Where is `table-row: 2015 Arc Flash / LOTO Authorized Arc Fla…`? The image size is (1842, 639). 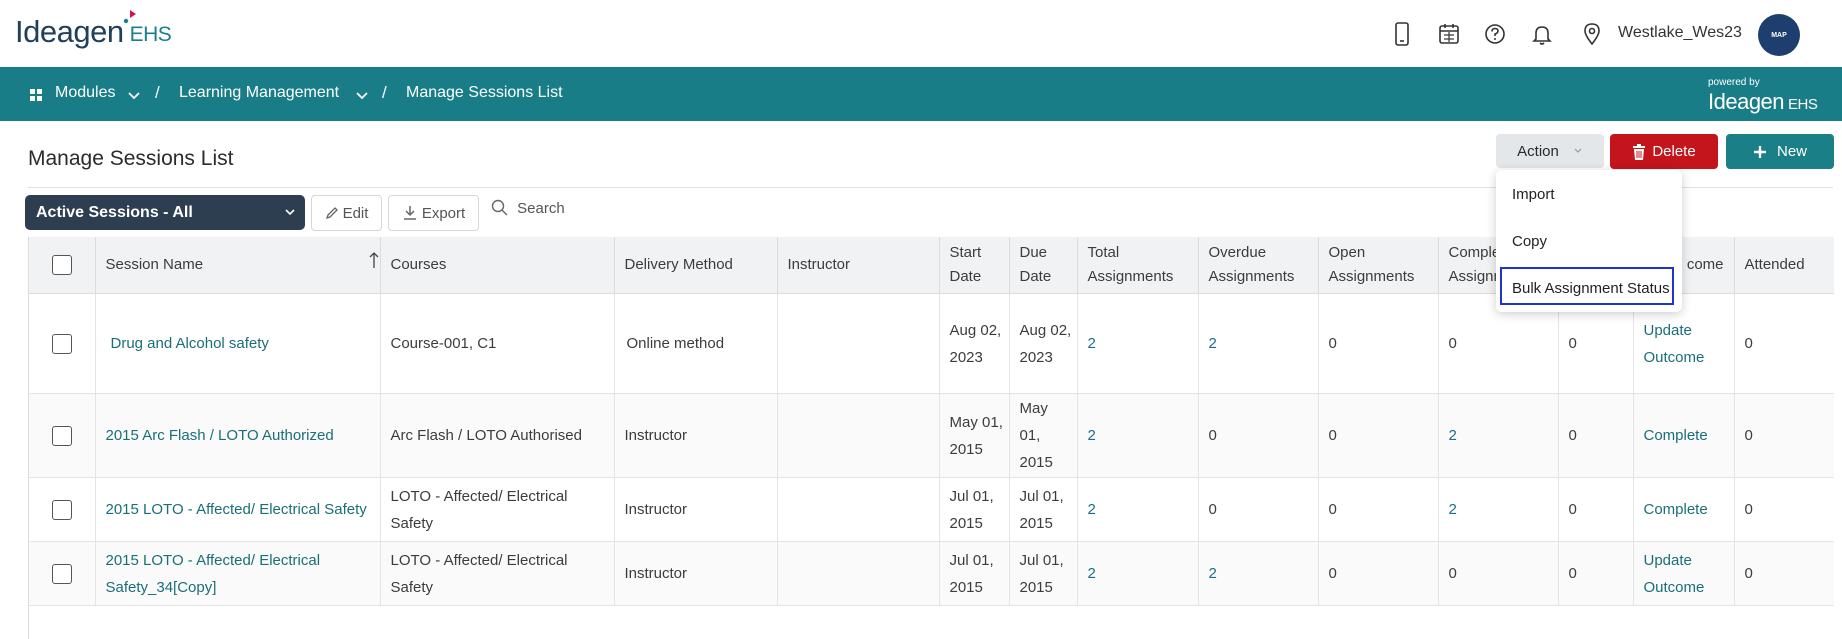 table-row: 2015 Arc Flash / LOTO Authorized Arc Fla… is located at coordinates (931, 435).